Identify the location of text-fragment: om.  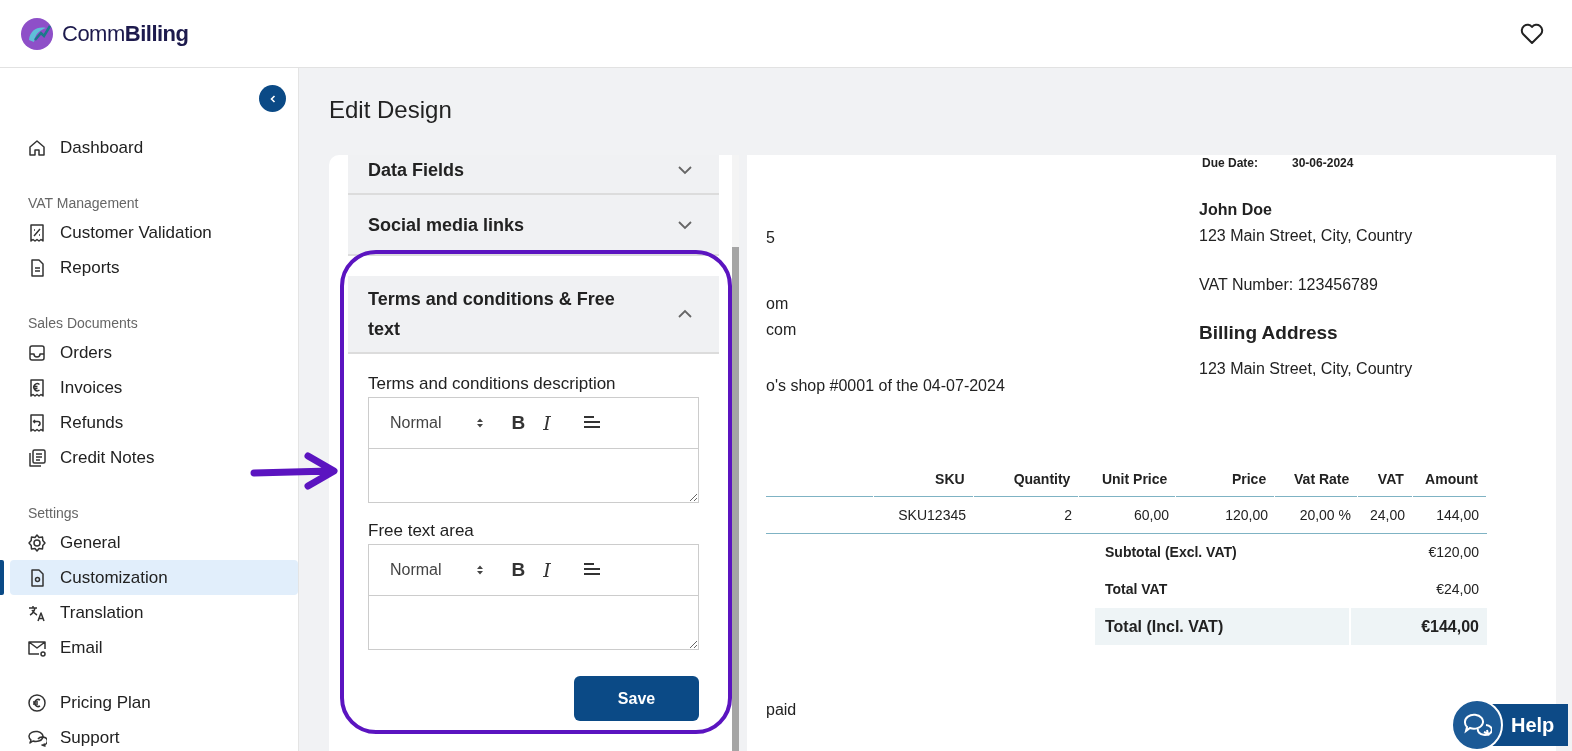
(778, 304).